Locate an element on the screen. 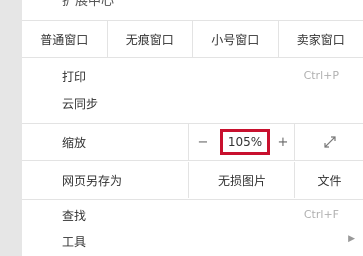  save-file-button: 文件 is located at coordinates (328, 180).